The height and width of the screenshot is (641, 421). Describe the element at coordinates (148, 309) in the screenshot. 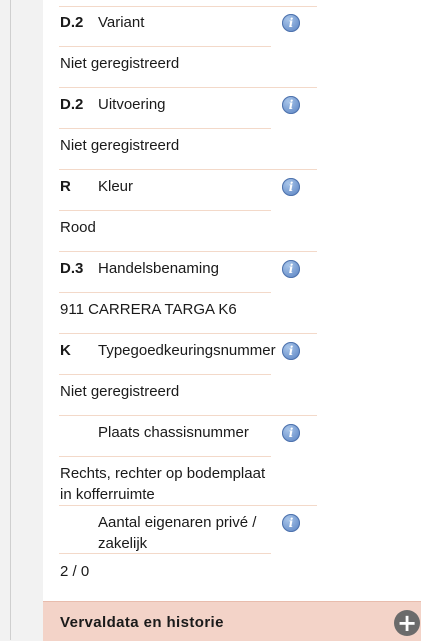

I see `row-value: 911 CARRERA TARGA K6` at that location.